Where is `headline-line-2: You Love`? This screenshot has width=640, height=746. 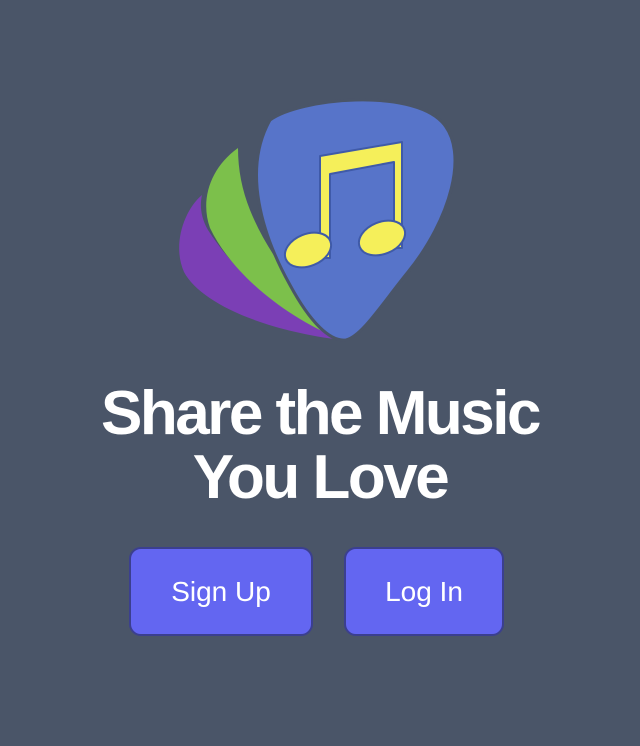 headline-line-2: You Love is located at coordinates (321, 477).